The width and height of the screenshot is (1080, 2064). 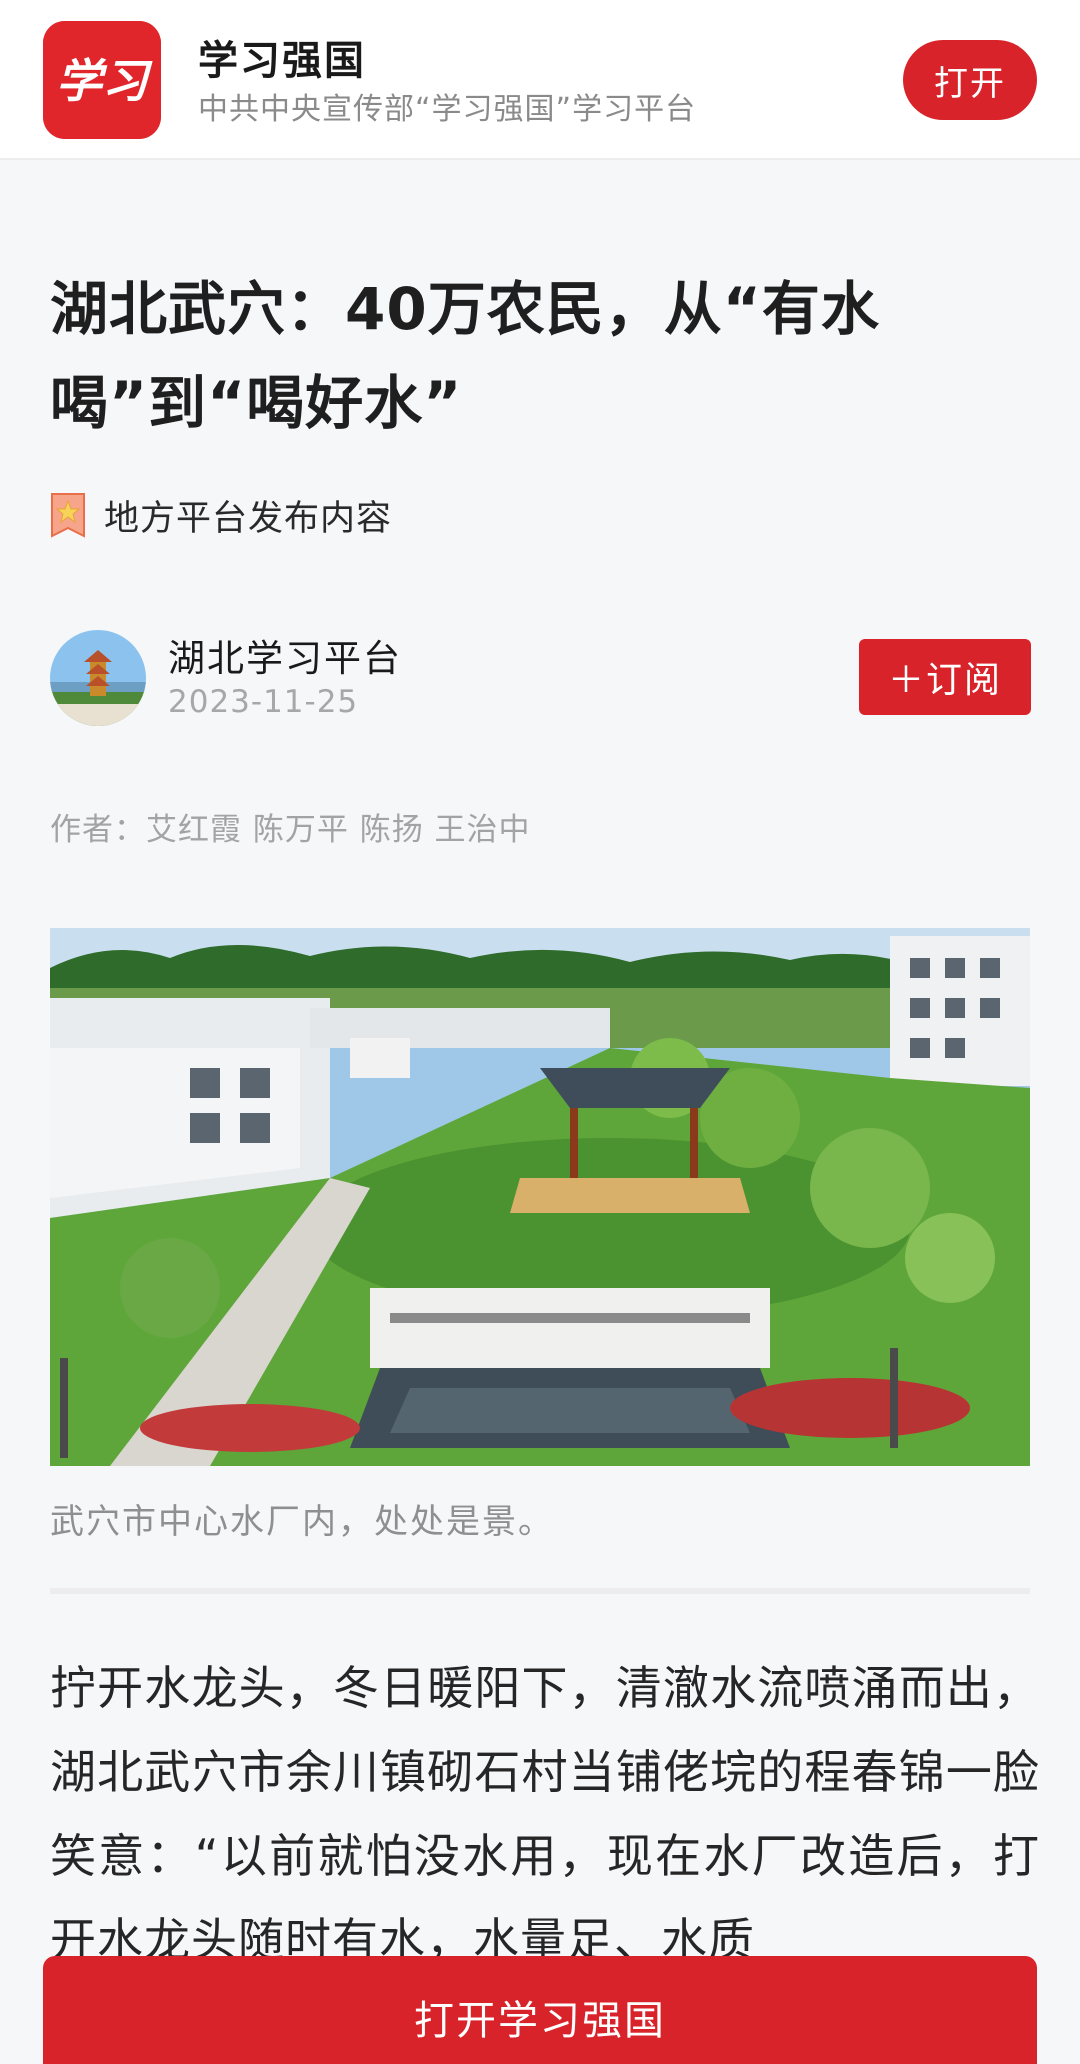 I want to click on app-name: 学习强国, so click(x=282, y=61).